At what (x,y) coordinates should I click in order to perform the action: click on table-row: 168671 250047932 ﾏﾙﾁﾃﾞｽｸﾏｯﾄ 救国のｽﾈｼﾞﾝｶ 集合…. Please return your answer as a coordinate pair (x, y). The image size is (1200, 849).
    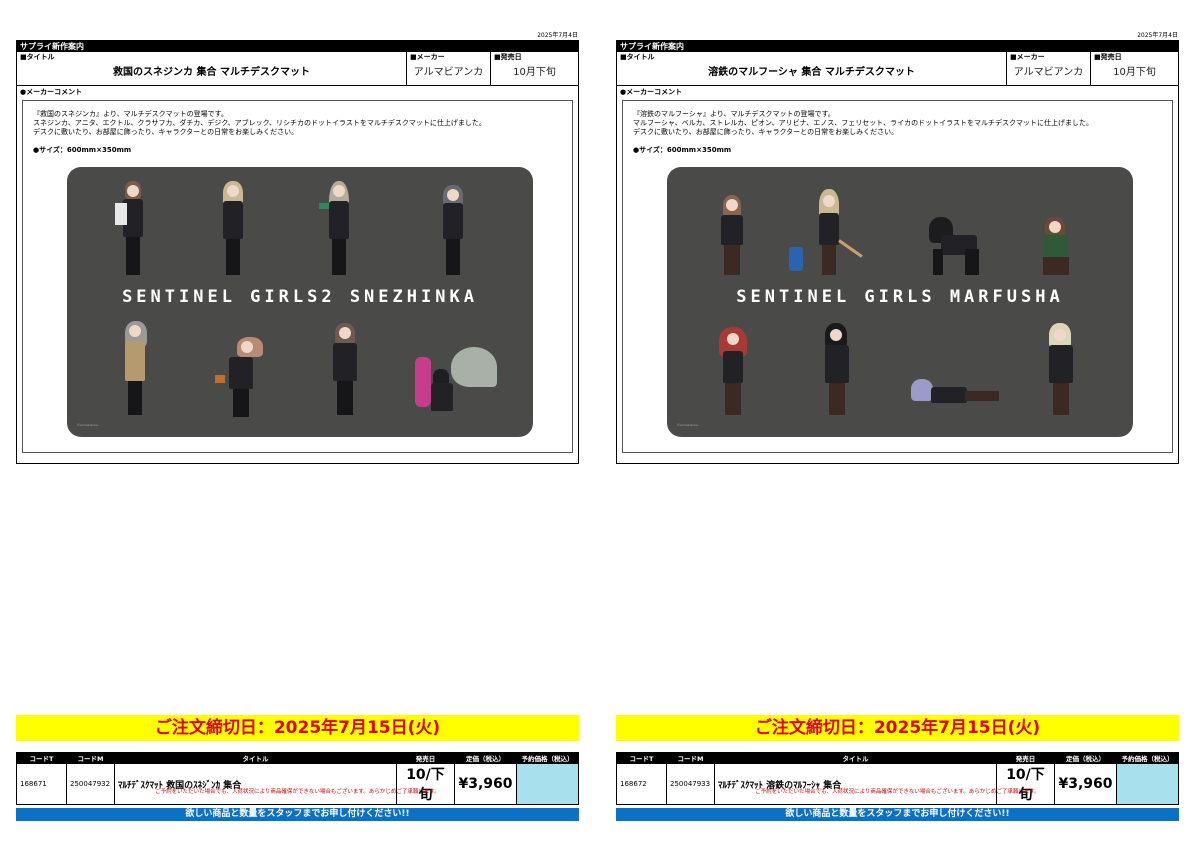
    Looking at the image, I should click on (297, 784).